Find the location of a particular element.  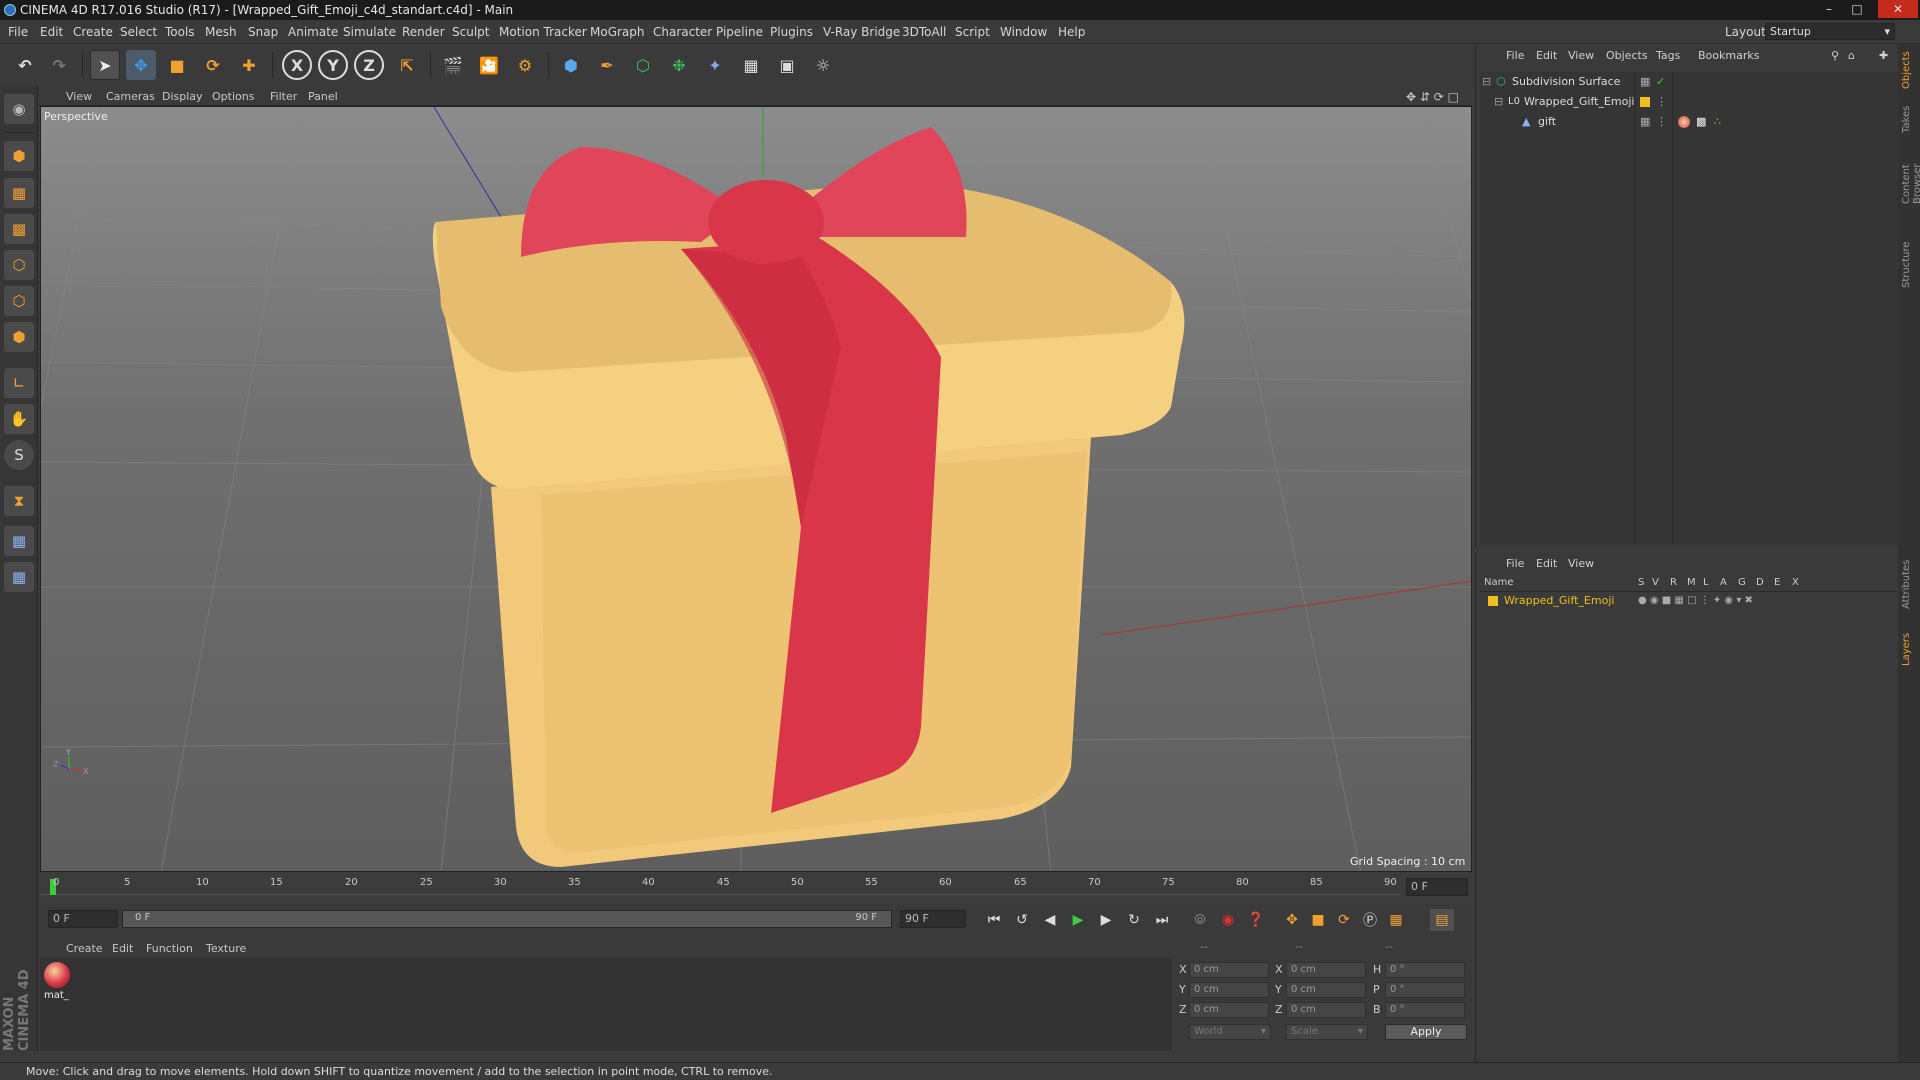

menu-create: Create is located at coordinates (93, 32).